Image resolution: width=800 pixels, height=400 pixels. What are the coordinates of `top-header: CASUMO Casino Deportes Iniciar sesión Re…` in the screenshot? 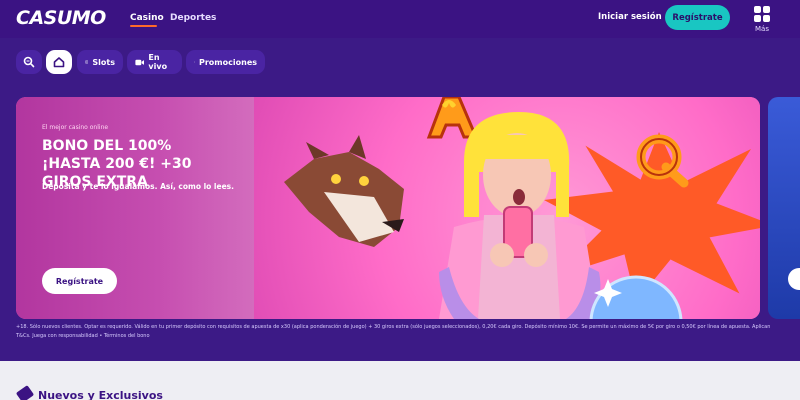 It's located at (400, 19).